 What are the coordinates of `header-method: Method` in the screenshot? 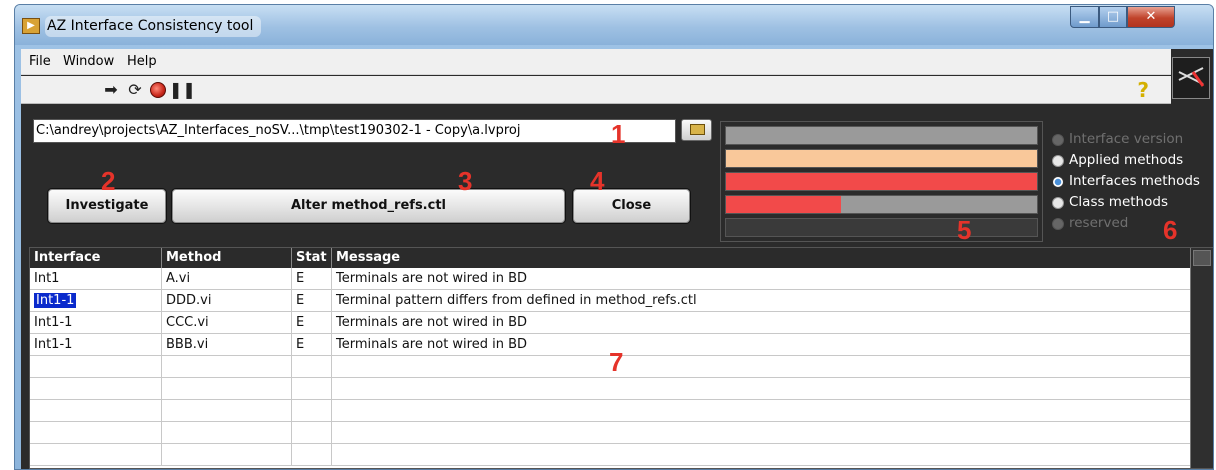 It's located at (227, 258).